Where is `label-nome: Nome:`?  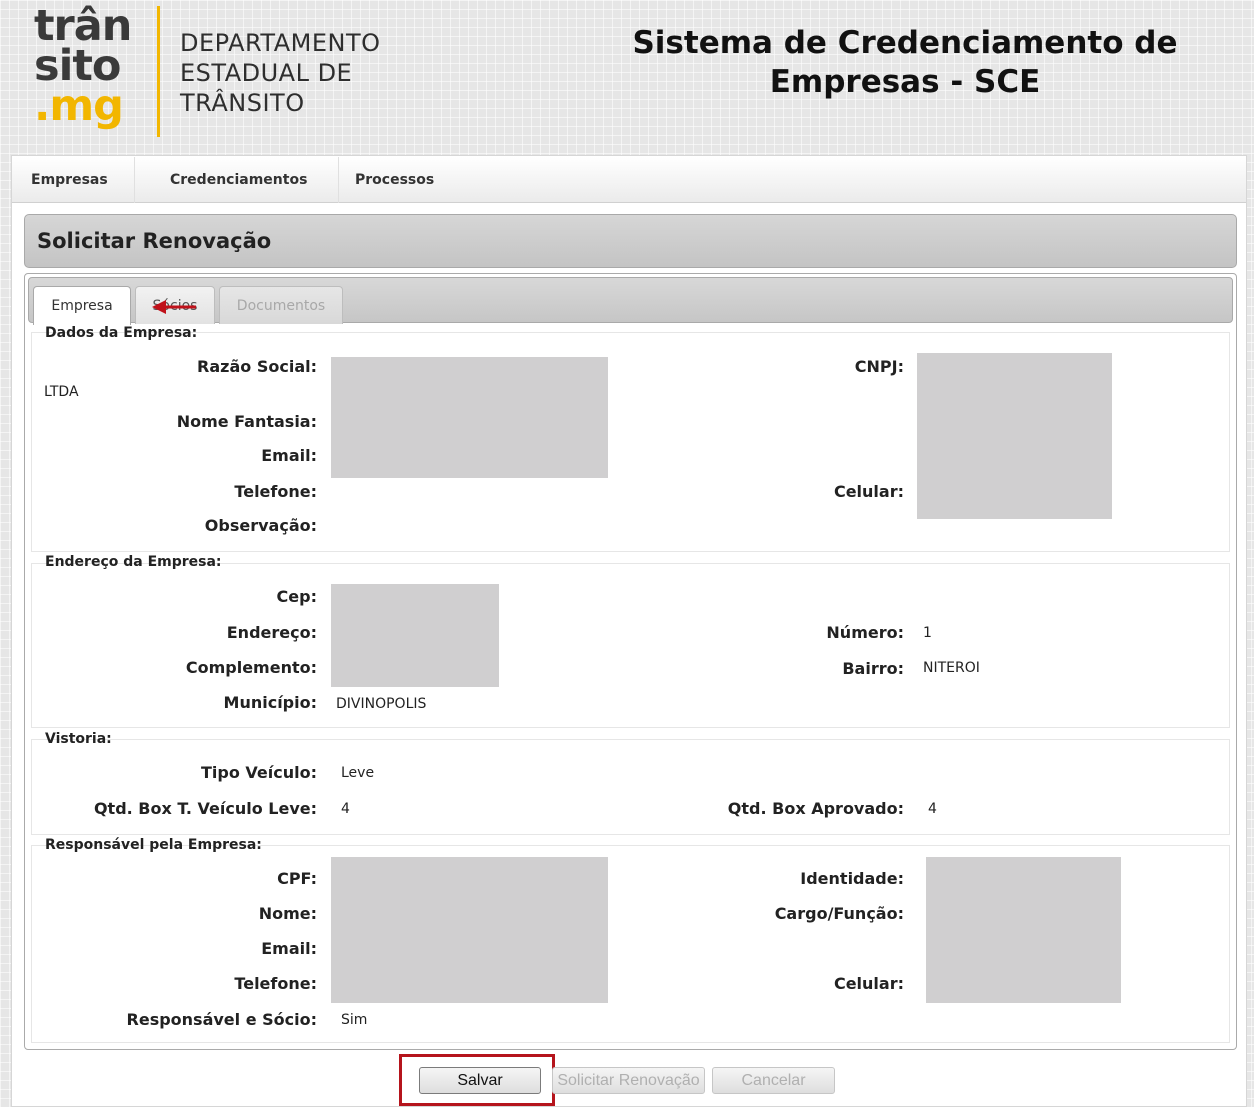 label-nome: Nome: is located at coordinates (287, 913).